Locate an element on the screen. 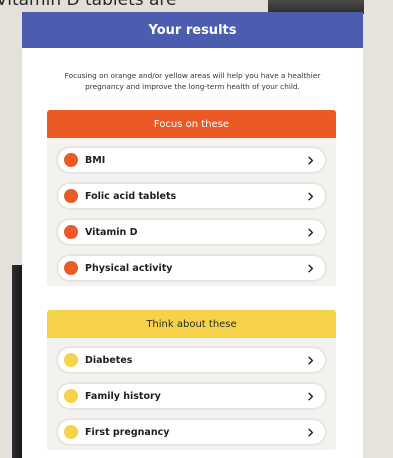 The height and width of the screenshot is (458, 393). list-item-bmi: BMI is located at coordinates (191, 160).